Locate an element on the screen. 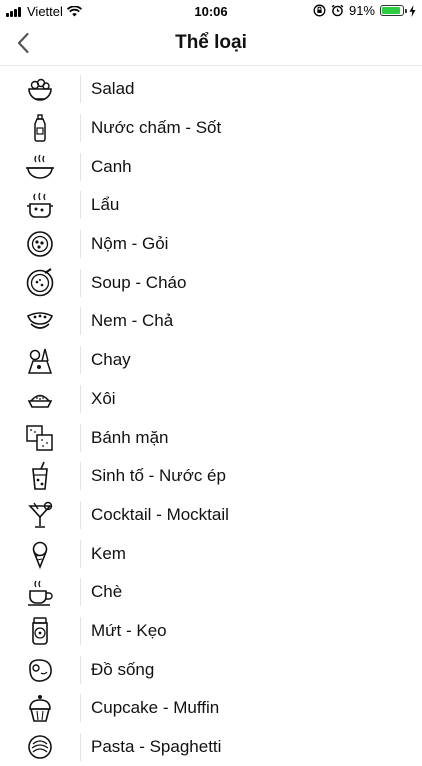  sticky-rice-icon is located at coordinates (40, 401).